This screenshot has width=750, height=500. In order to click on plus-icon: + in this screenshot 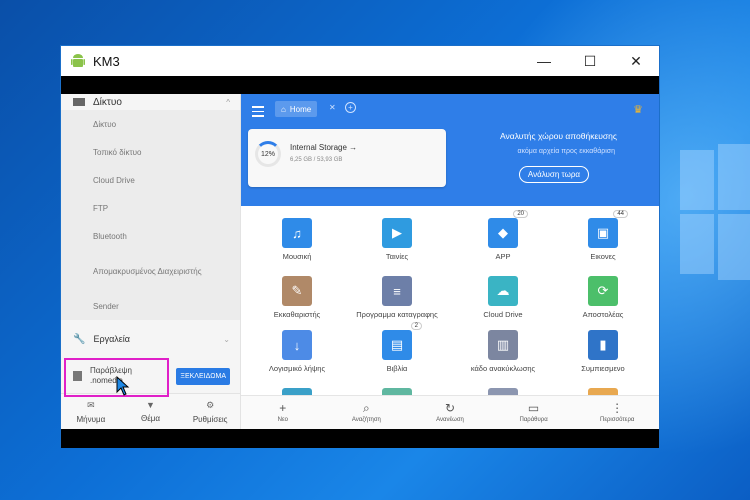, I will do `click(283, 408)`.